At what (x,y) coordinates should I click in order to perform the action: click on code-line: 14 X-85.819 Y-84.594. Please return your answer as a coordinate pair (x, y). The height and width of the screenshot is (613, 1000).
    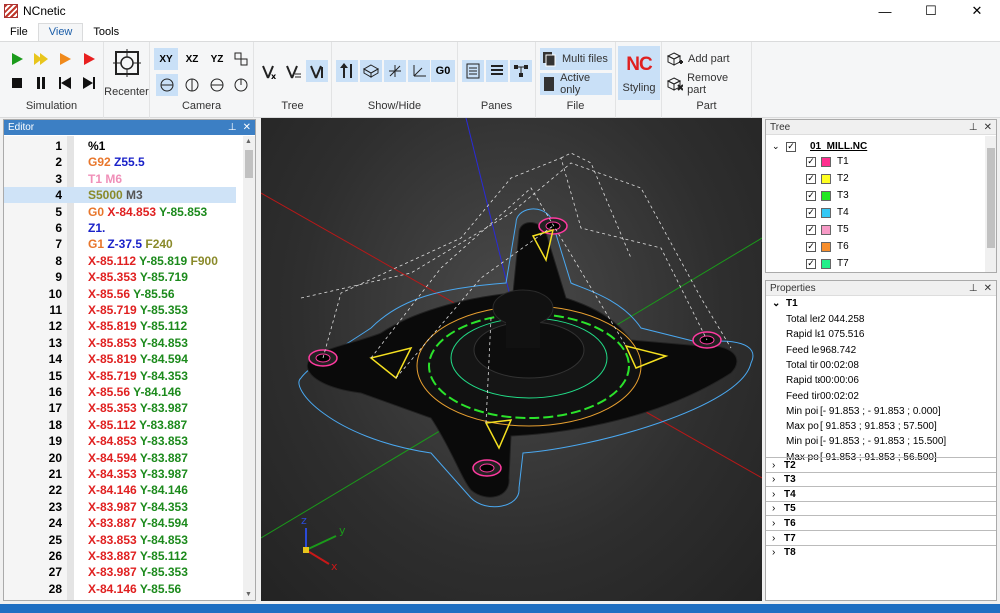
    Looking at the image, I should click on (120, 359).